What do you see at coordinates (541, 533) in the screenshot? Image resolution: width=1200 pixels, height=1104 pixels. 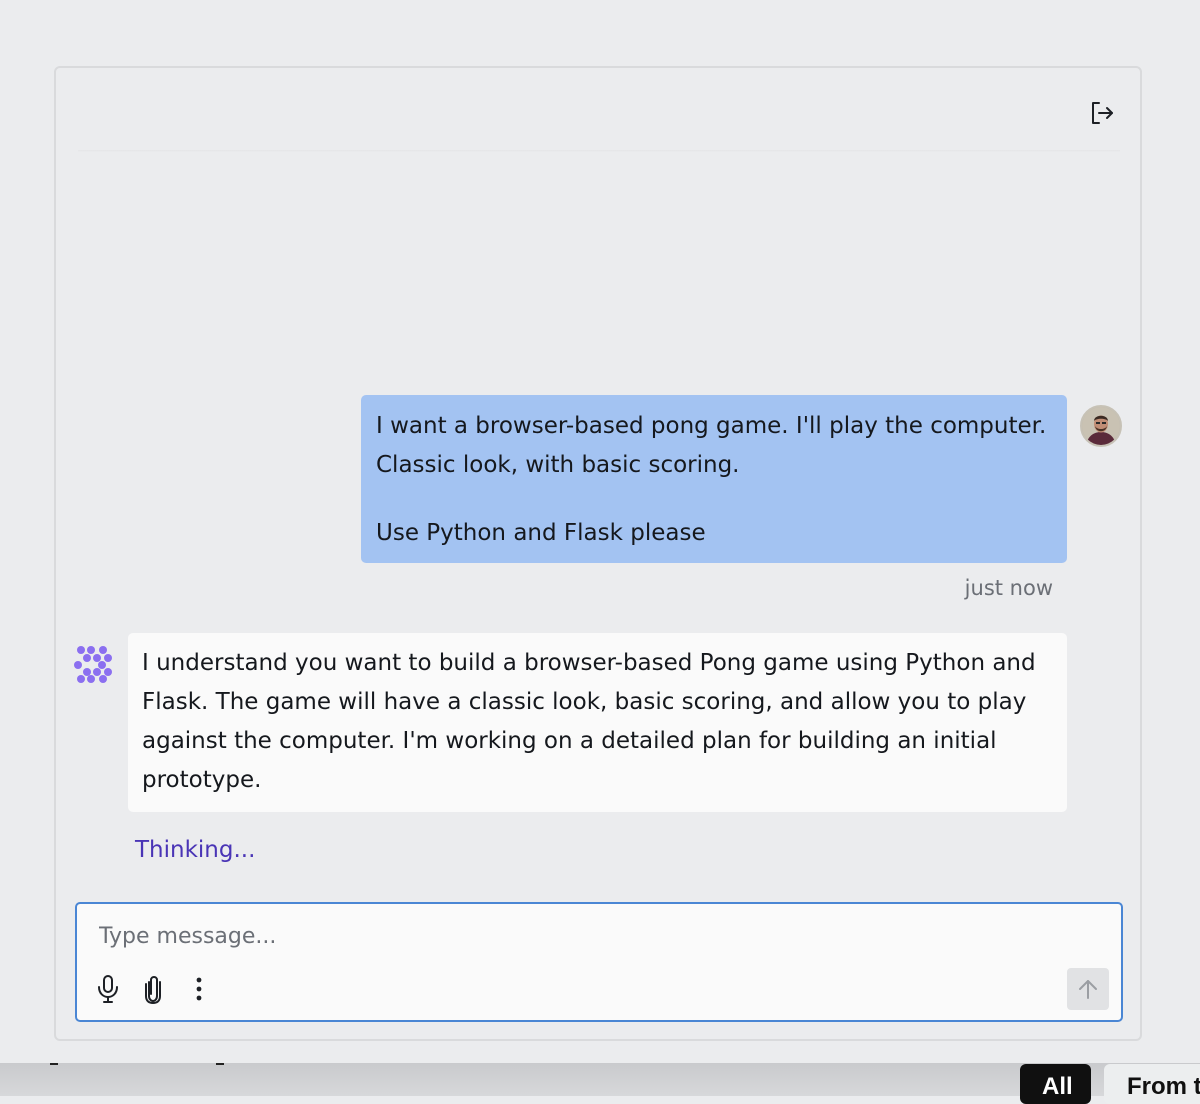 I see `user-message-line: Use Python and Flask please` at bounding box center [541, 533].